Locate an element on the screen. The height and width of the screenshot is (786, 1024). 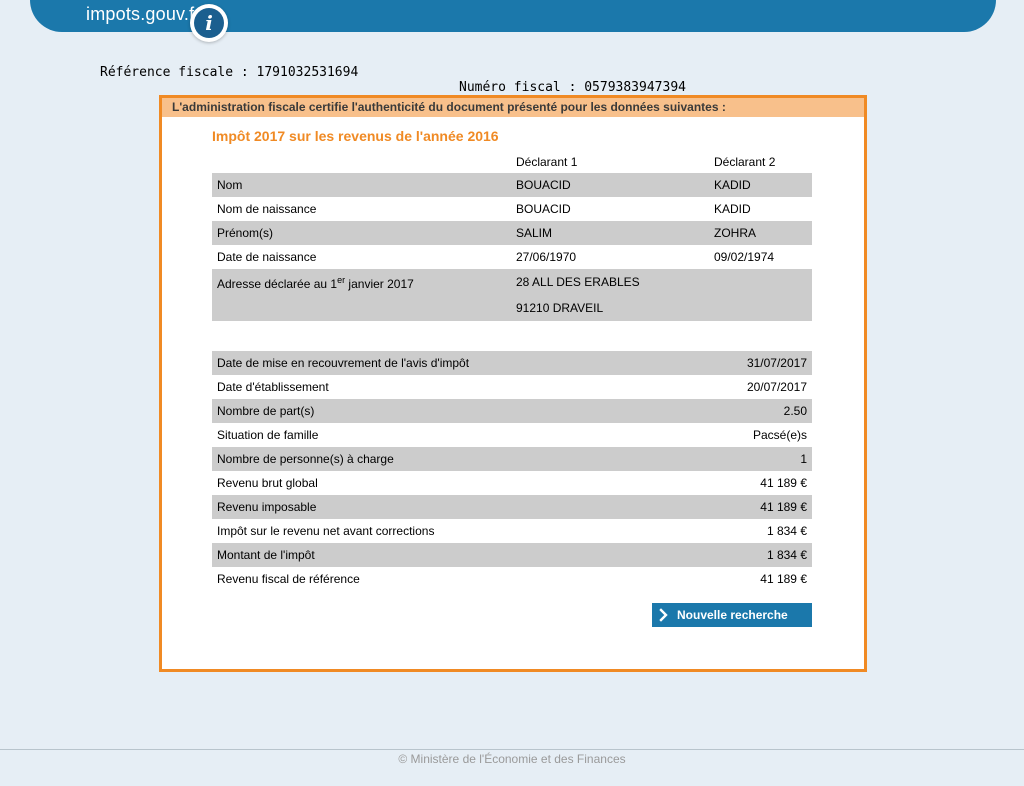
row-label: Nom de naissance is located at coordinates (267, 209).